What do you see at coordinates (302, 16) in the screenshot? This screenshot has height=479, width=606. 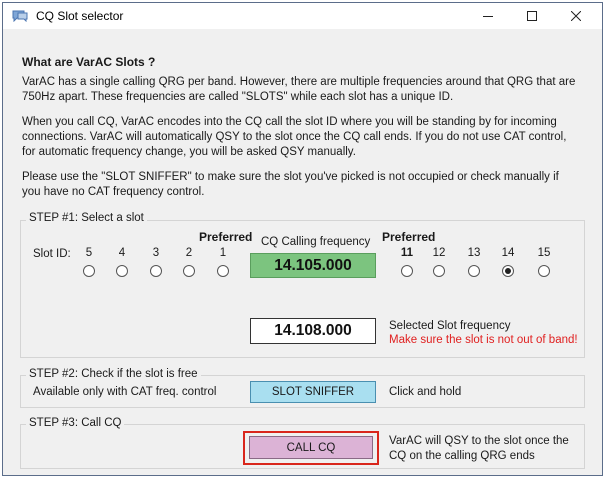 I see `title-bar: CQ Slot selector` at bounding box center [302, 16].